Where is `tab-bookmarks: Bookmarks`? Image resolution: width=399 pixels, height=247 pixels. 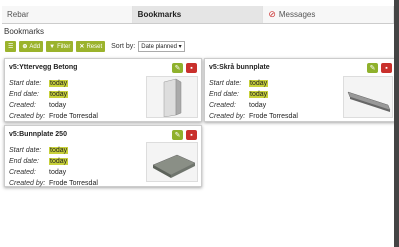
tab-bookmarks: Bookmarks is located at coordinates (198, 14).